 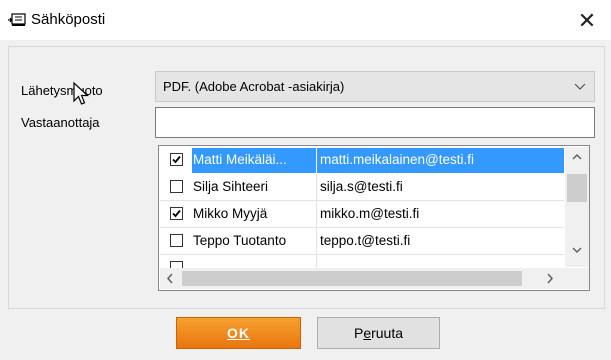 I want to click on contact-name: Mikko Myyjä, so click(x=230, y=213).